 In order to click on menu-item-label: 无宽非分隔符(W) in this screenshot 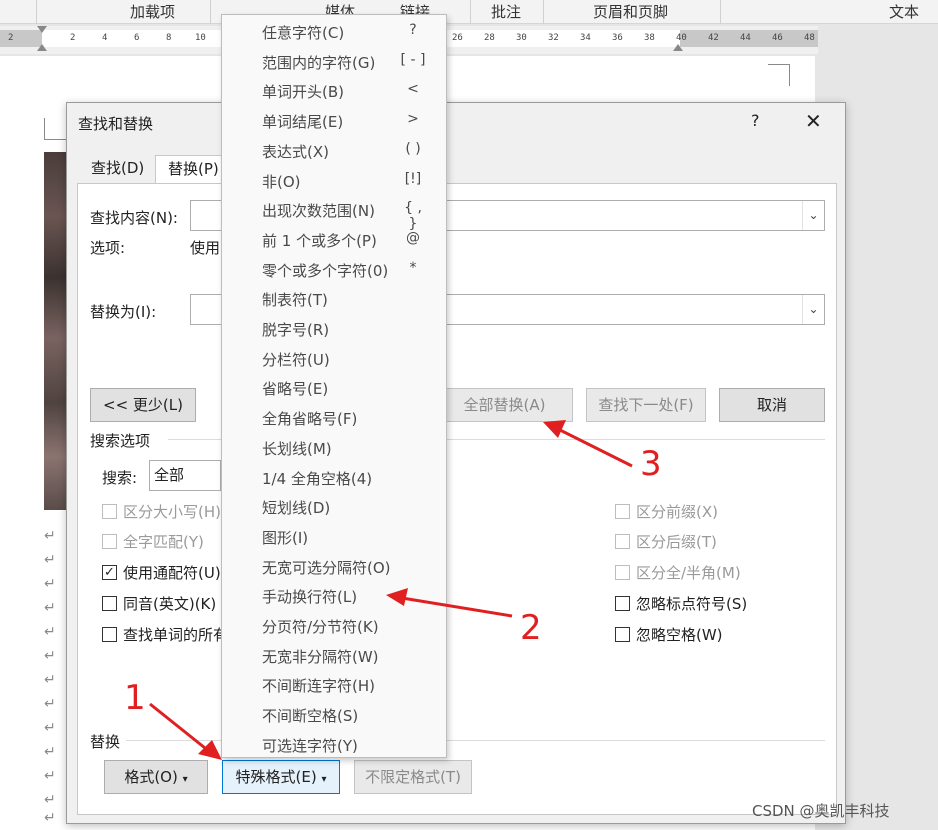, I will do `click(320, 656)`.